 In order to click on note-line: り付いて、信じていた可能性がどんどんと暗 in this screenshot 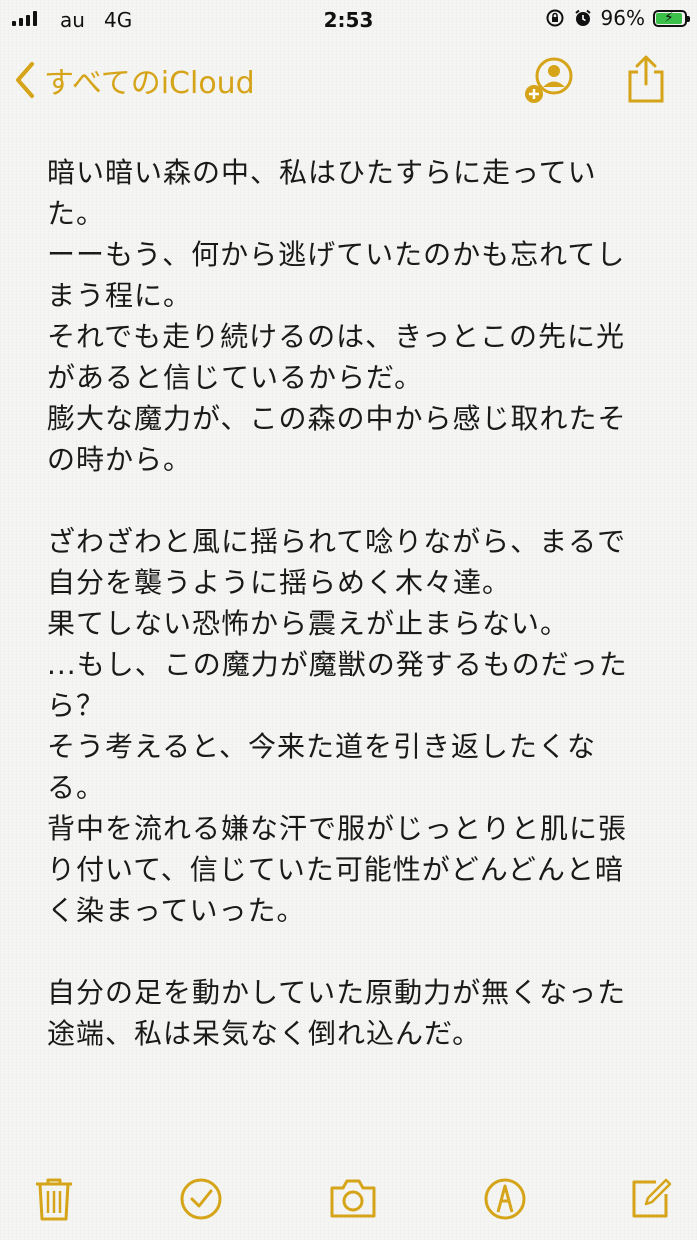, I will do `click(335, 869)`.